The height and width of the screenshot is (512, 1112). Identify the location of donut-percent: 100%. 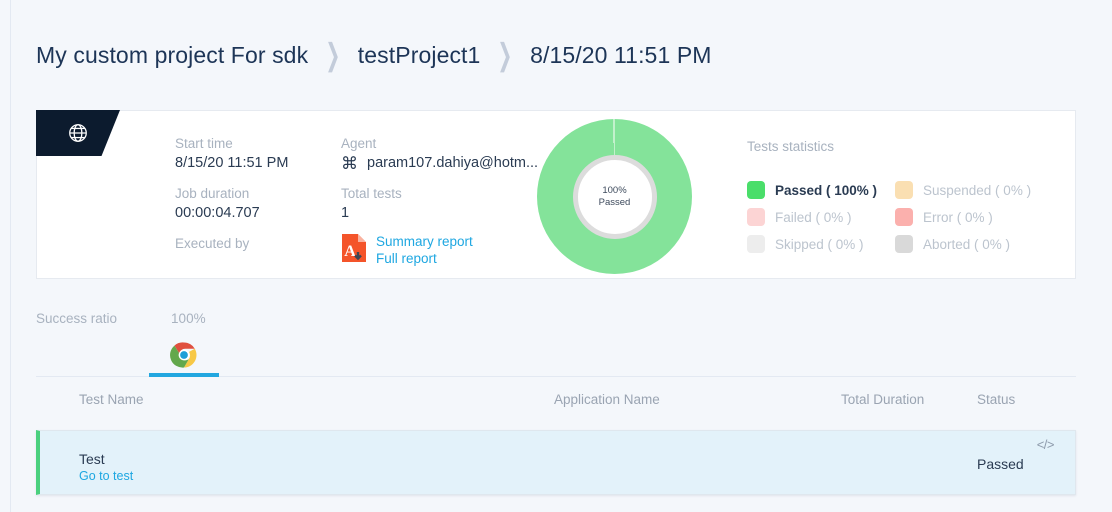
(614, 190).